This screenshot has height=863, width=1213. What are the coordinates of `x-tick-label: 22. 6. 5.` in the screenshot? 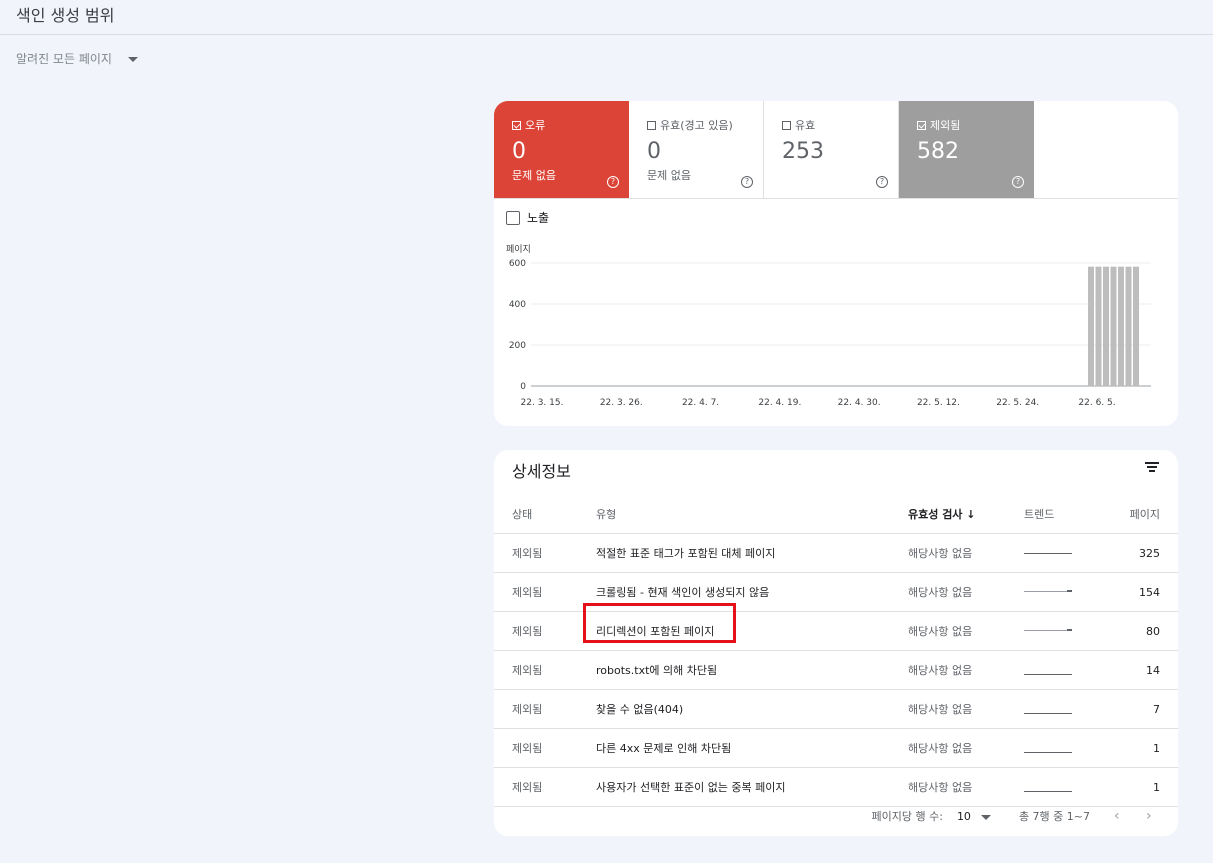 It's located at (1096, 403).